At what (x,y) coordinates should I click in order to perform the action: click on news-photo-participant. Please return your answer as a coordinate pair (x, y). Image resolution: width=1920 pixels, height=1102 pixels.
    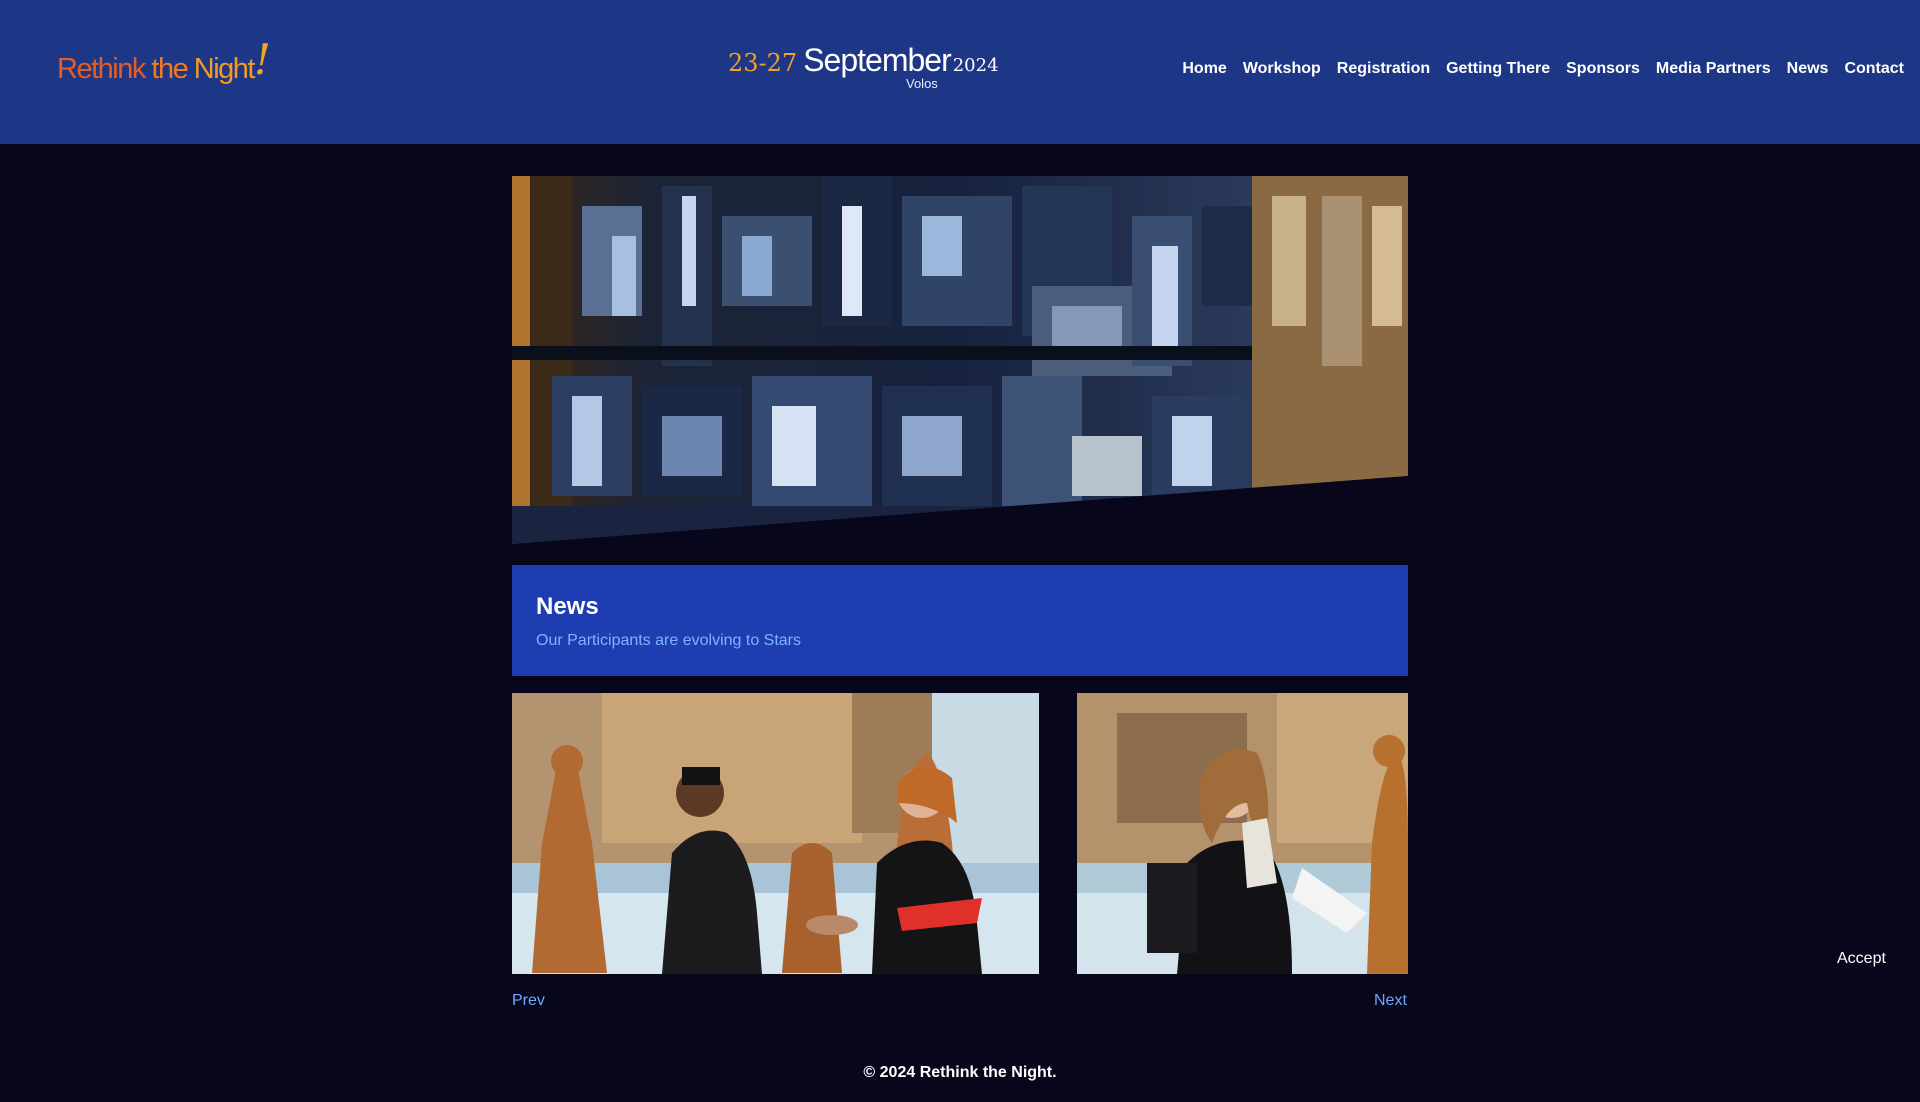
    Looking at the image, I should click on (1242, 833).